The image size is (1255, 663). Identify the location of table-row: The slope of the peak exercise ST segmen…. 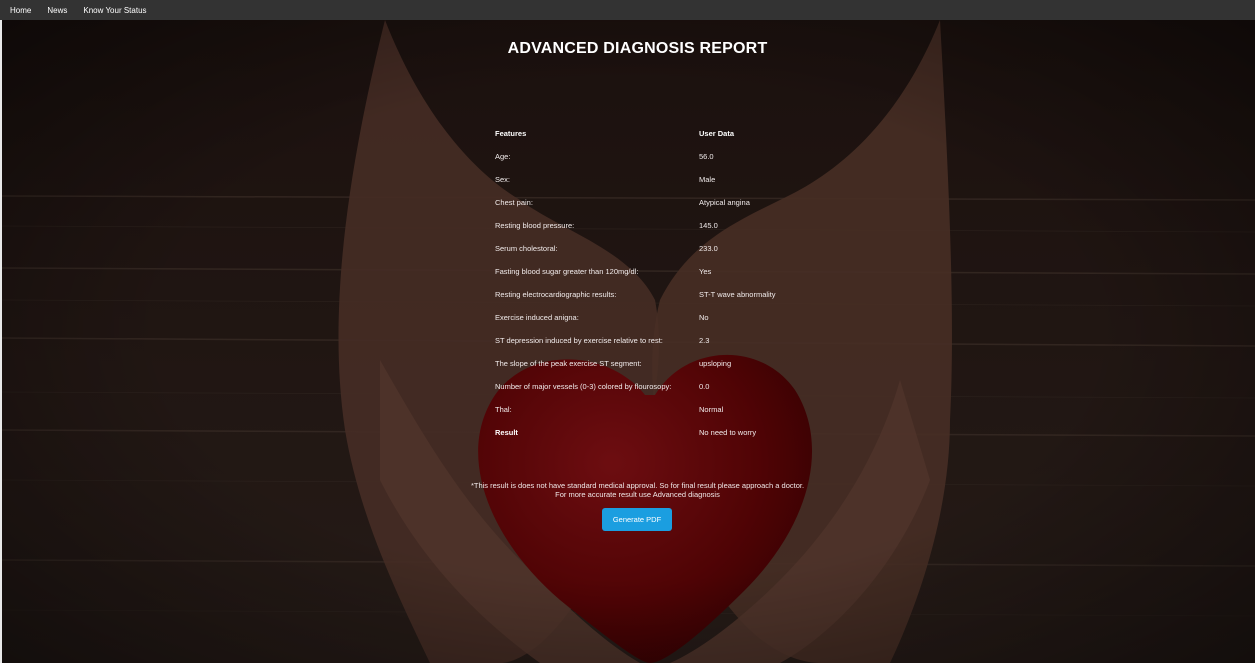
(655, 363).